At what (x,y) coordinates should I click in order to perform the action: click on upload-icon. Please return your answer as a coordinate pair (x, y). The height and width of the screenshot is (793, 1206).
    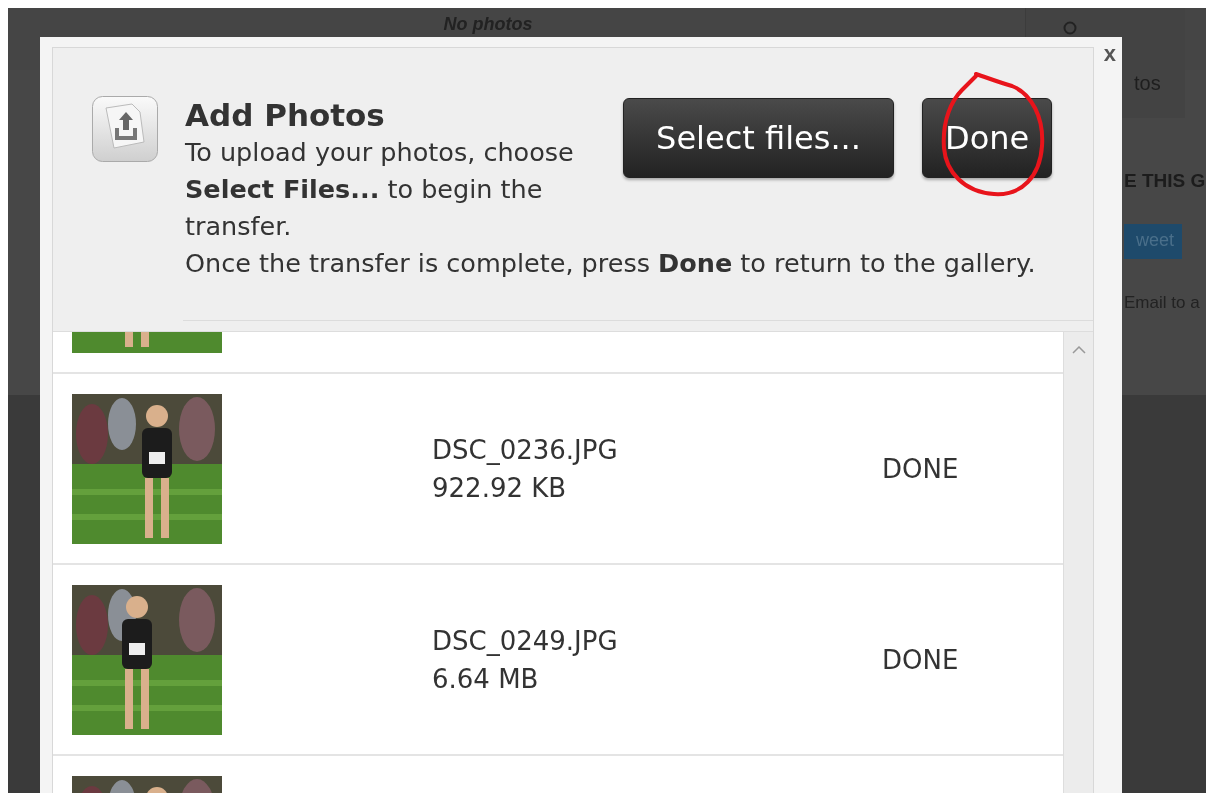
    Looking at the image, I should click on (125, 129).